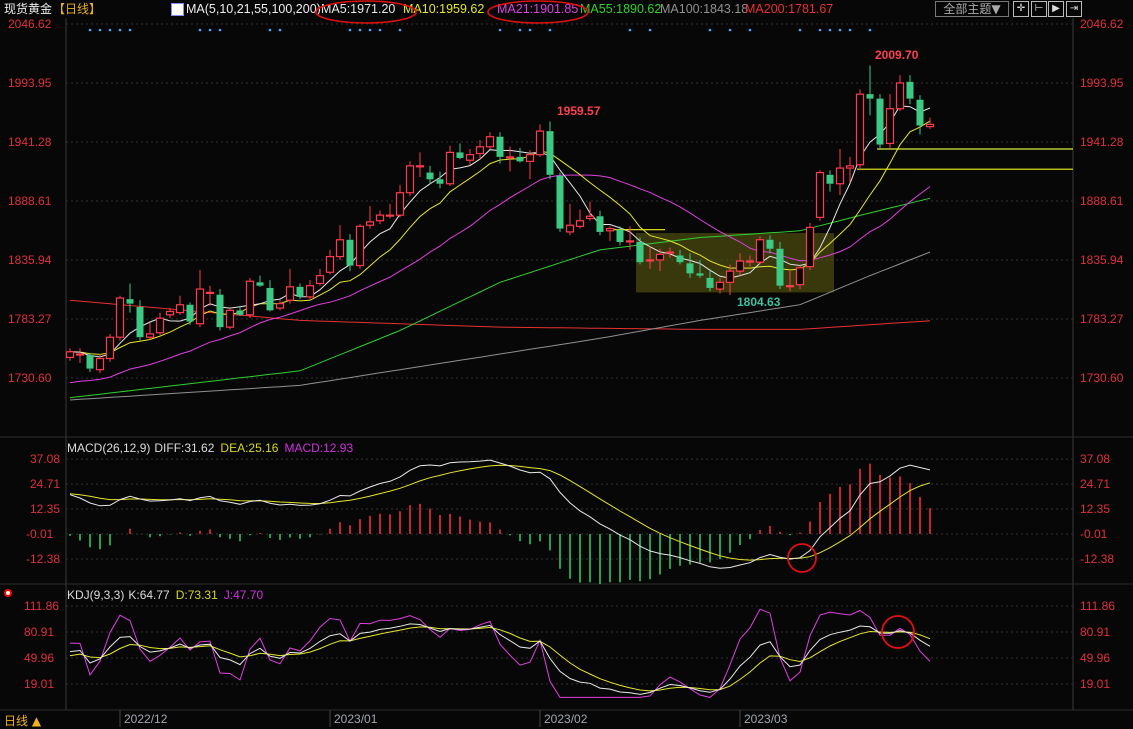  I want to click on macd-diff-line, so click(500, 514).